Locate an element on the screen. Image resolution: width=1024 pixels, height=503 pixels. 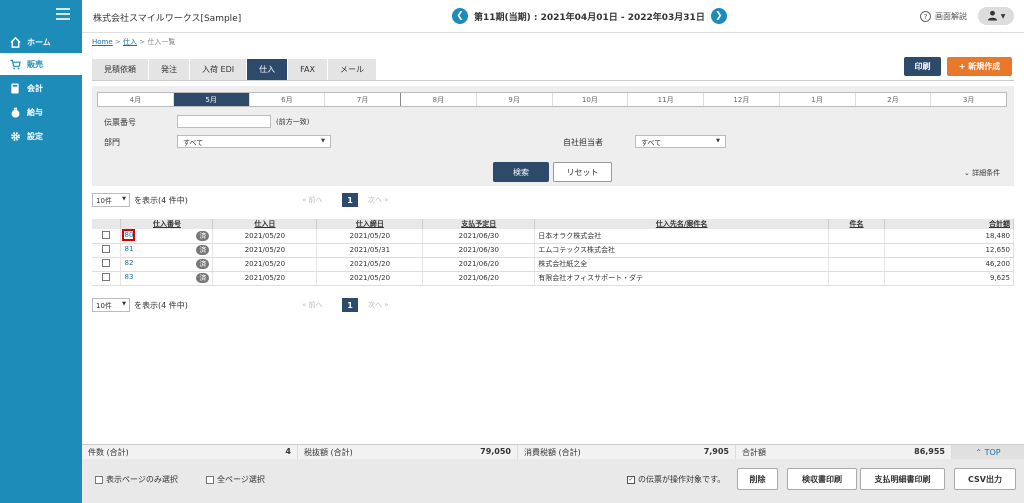
sidebar-item-payroll: 給与 is located at coordinates (41, 112).